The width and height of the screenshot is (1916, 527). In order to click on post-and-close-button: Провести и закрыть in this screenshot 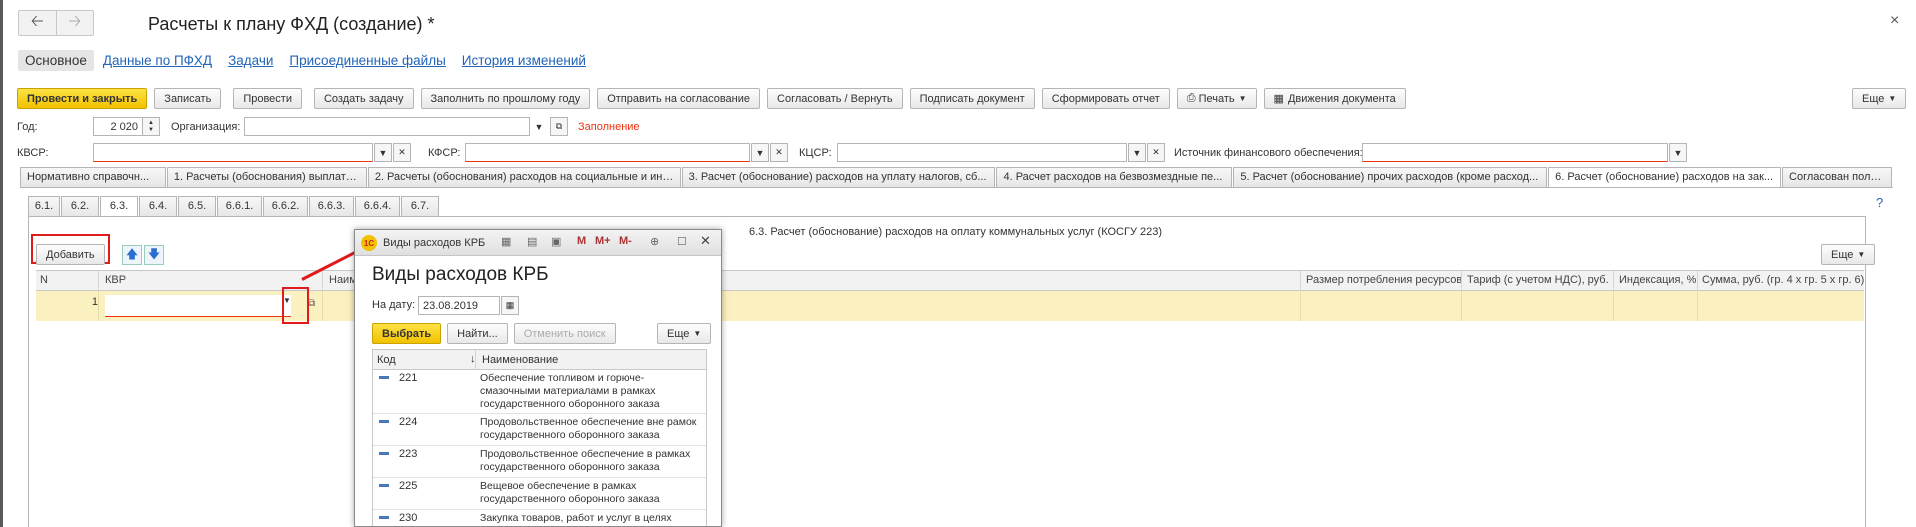, I will do `click(82, 98)`.